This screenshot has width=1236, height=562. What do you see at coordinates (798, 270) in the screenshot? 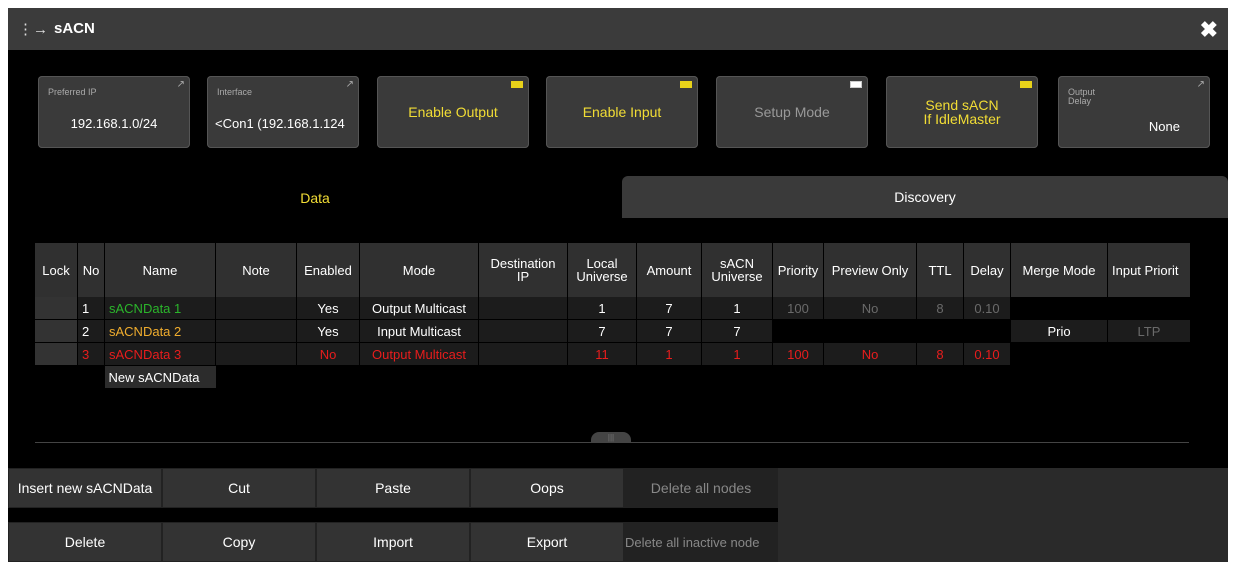
I see `col-priority: Priority` at bounding box center [798, 270].